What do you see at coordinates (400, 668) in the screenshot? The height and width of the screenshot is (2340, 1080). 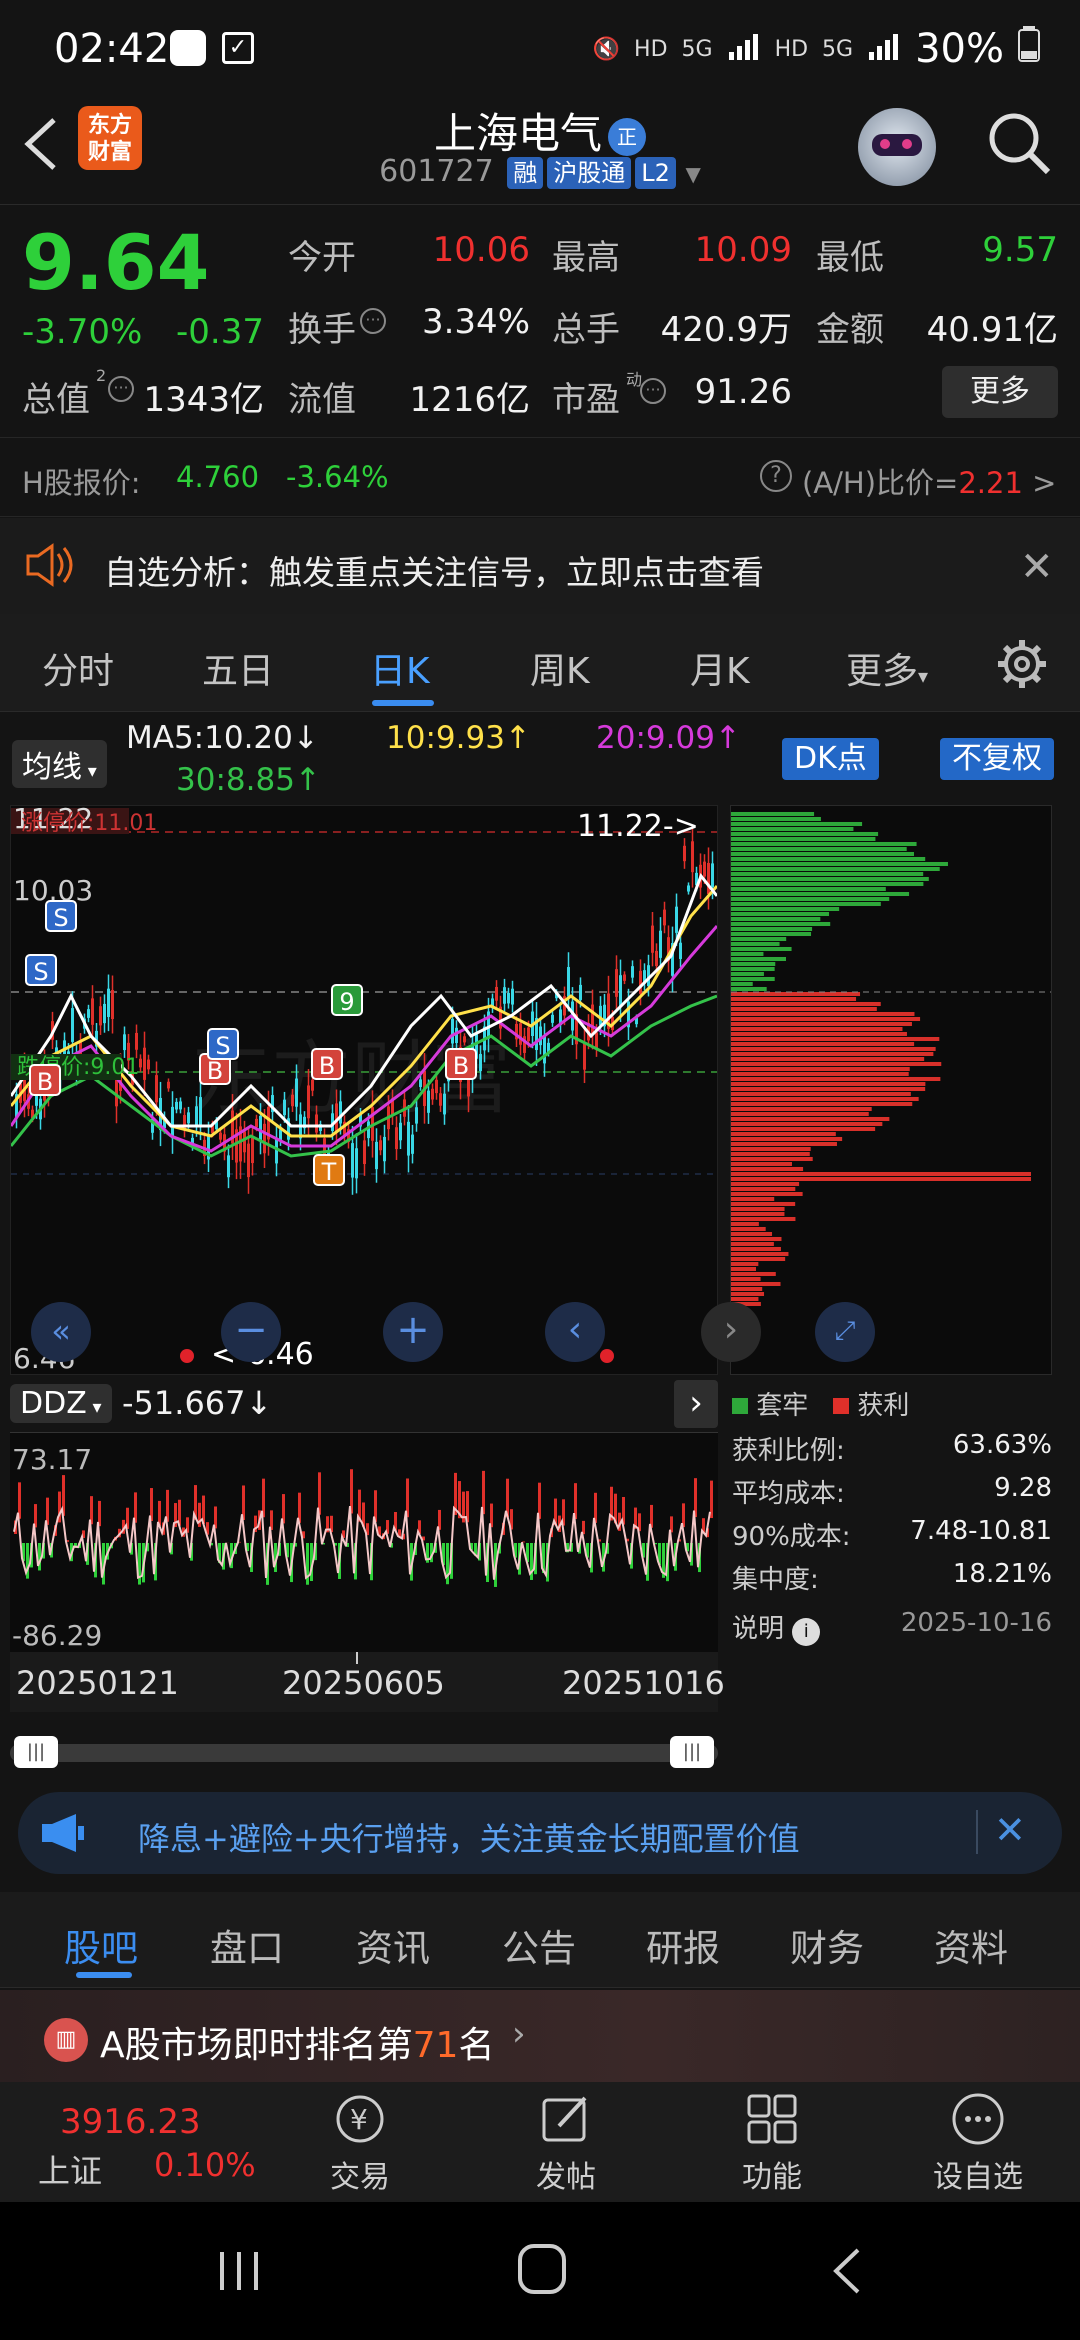 I see `tab-daily-k: 日K` at bounding box center [400, 668].